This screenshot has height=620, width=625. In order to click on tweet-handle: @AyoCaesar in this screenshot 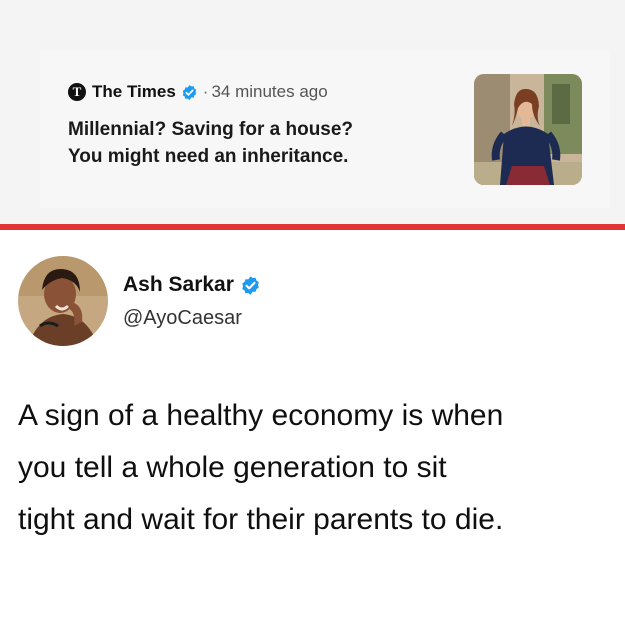, I will do `click(182, 318)`.